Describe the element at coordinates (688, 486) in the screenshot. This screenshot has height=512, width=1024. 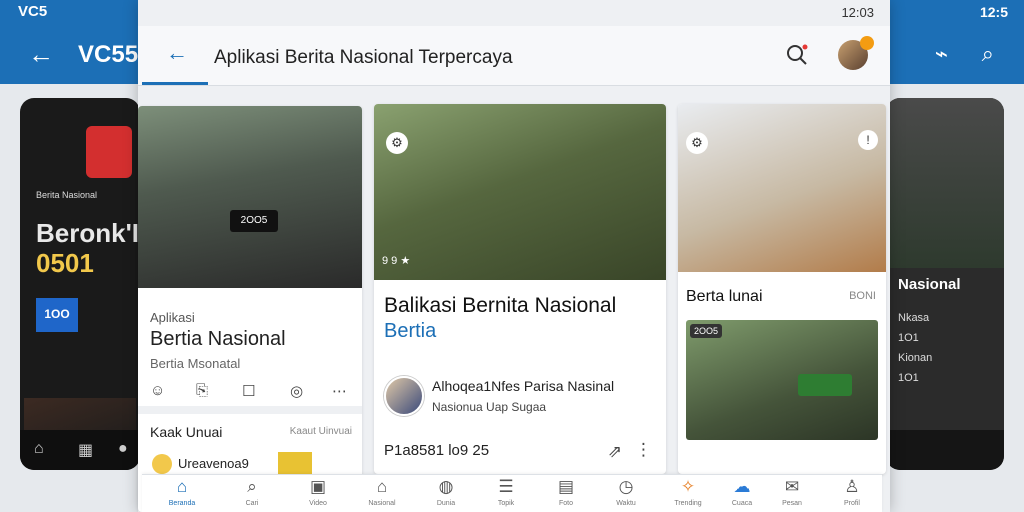
I see `trend-icon: ✧` at that location.